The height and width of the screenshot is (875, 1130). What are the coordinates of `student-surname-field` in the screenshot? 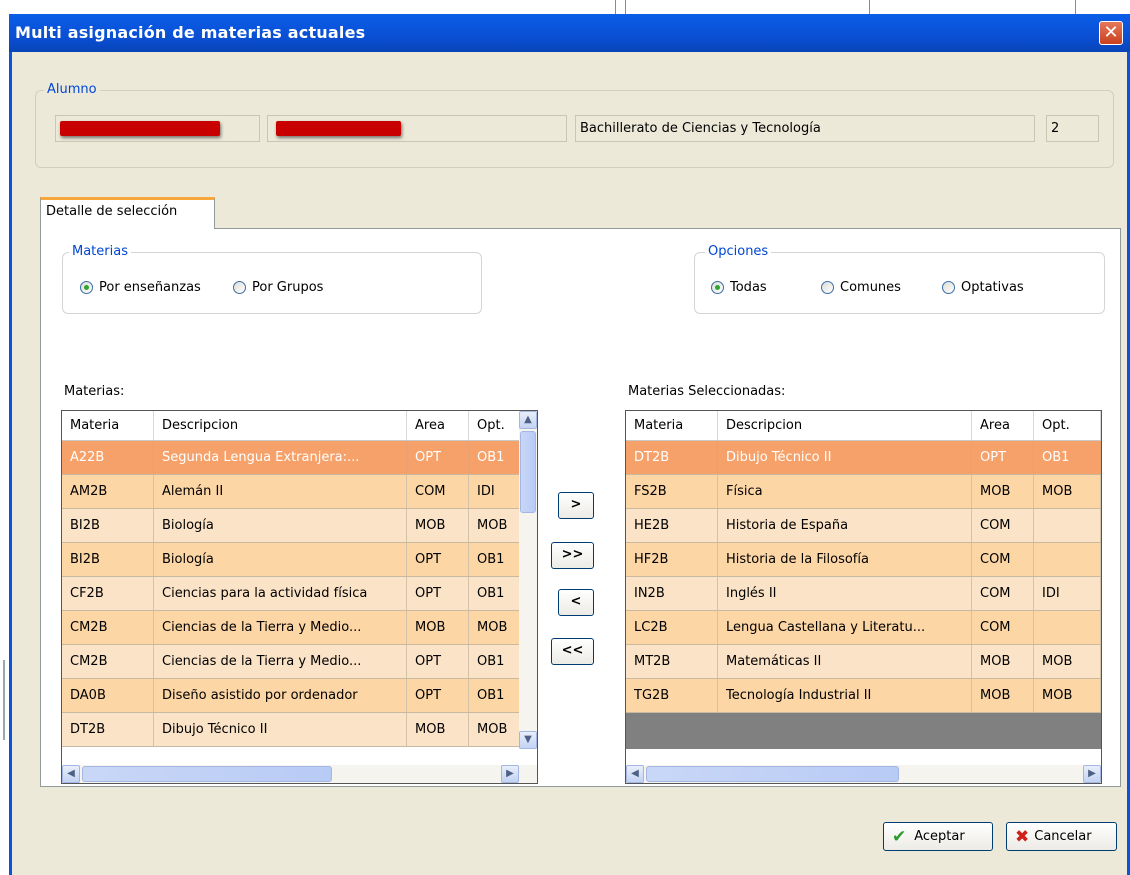 It's located at (417, 128).